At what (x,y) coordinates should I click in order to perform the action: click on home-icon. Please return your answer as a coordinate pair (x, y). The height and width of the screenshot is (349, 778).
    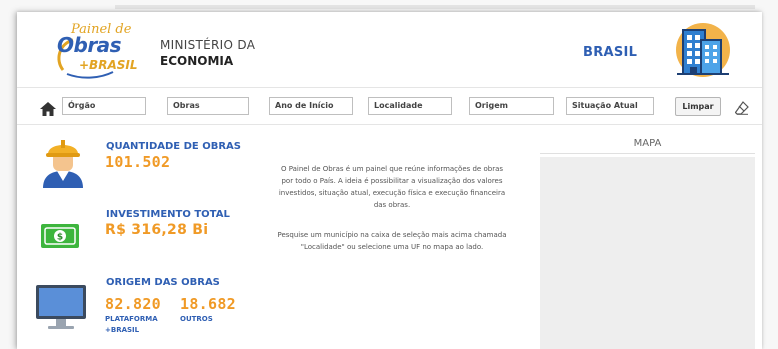
    Looking at the image, I should click on (48, 110).